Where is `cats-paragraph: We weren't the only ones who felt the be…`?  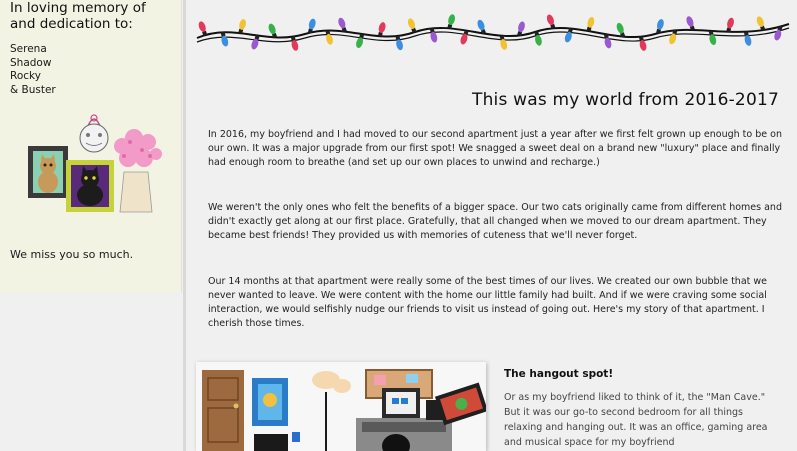 cats-paragraph: We weren't the only ones who felt the be… is located at coordinates (495, 222).